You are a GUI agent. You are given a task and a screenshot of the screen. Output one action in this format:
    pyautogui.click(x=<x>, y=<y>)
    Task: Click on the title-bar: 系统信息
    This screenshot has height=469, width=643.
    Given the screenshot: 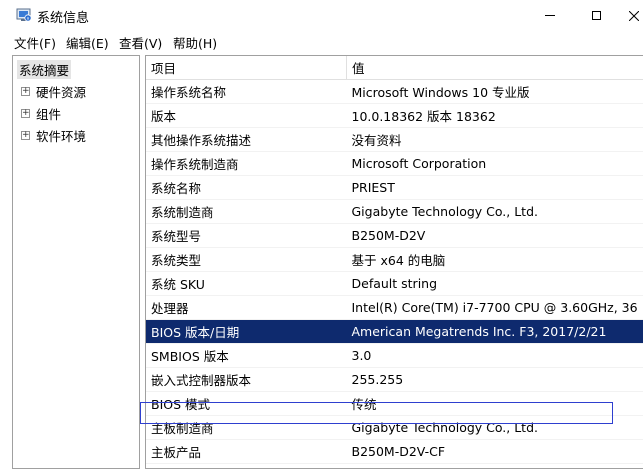 What is the action you would take?
    pyautogui.click(x=321, y=16)
    